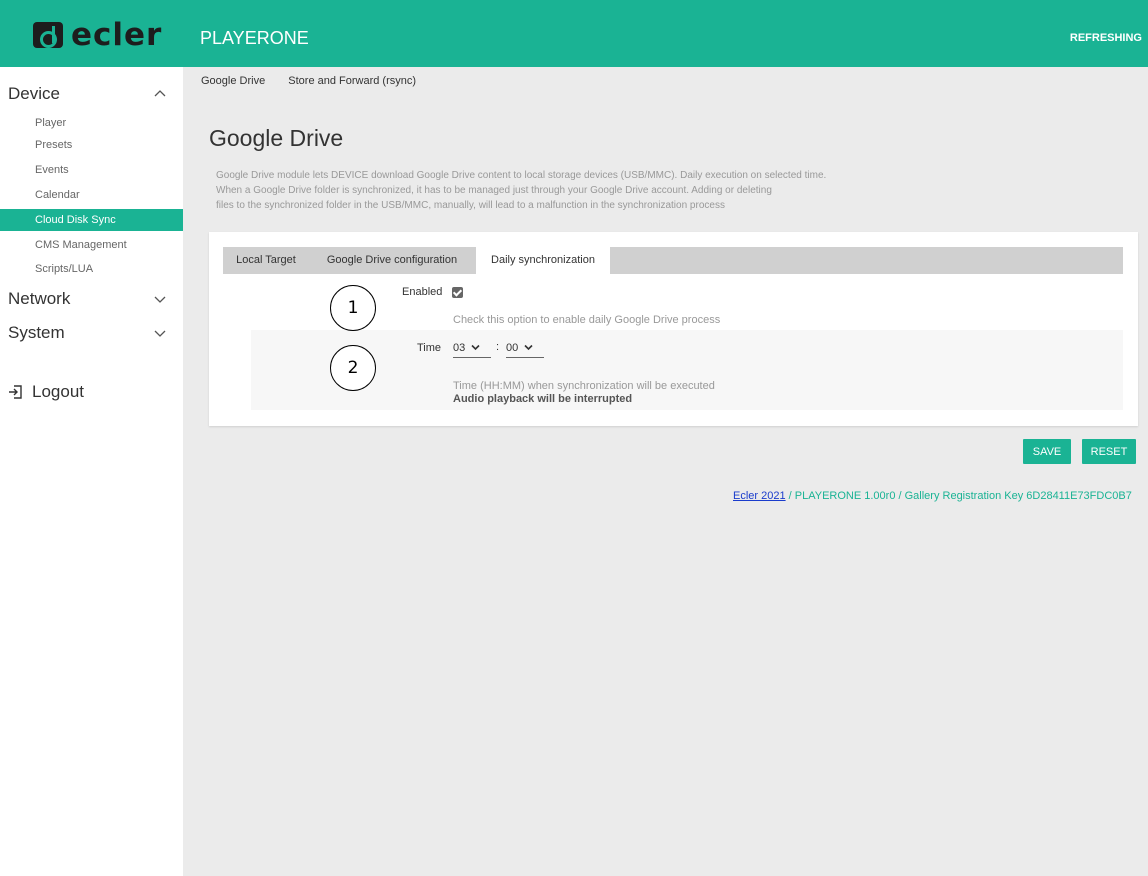  Describe the element at coordinates (48, 35) in the screenshot. I see `ecler-logo-icon` at that location.